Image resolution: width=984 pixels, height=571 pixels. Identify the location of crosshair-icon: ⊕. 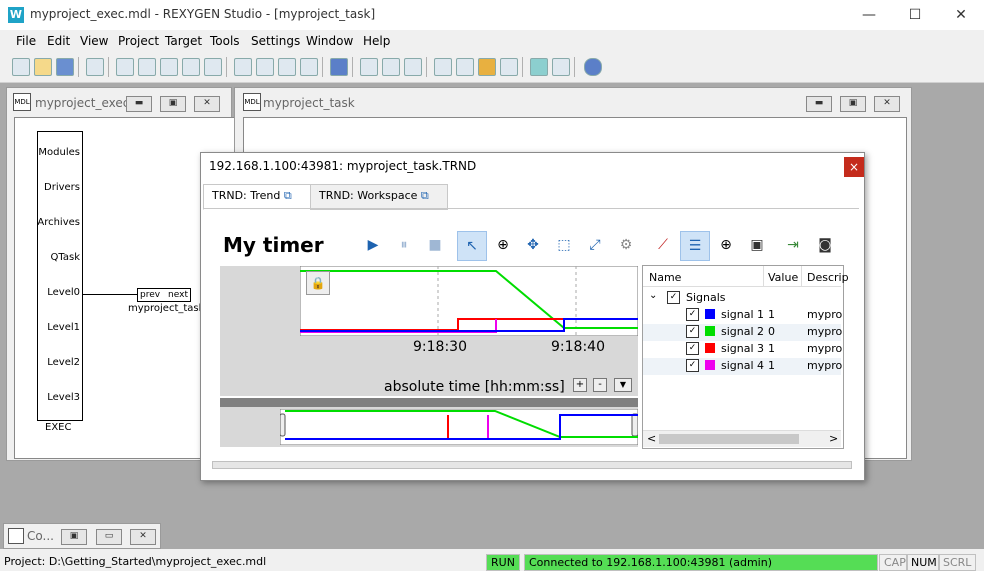
(503, 245).